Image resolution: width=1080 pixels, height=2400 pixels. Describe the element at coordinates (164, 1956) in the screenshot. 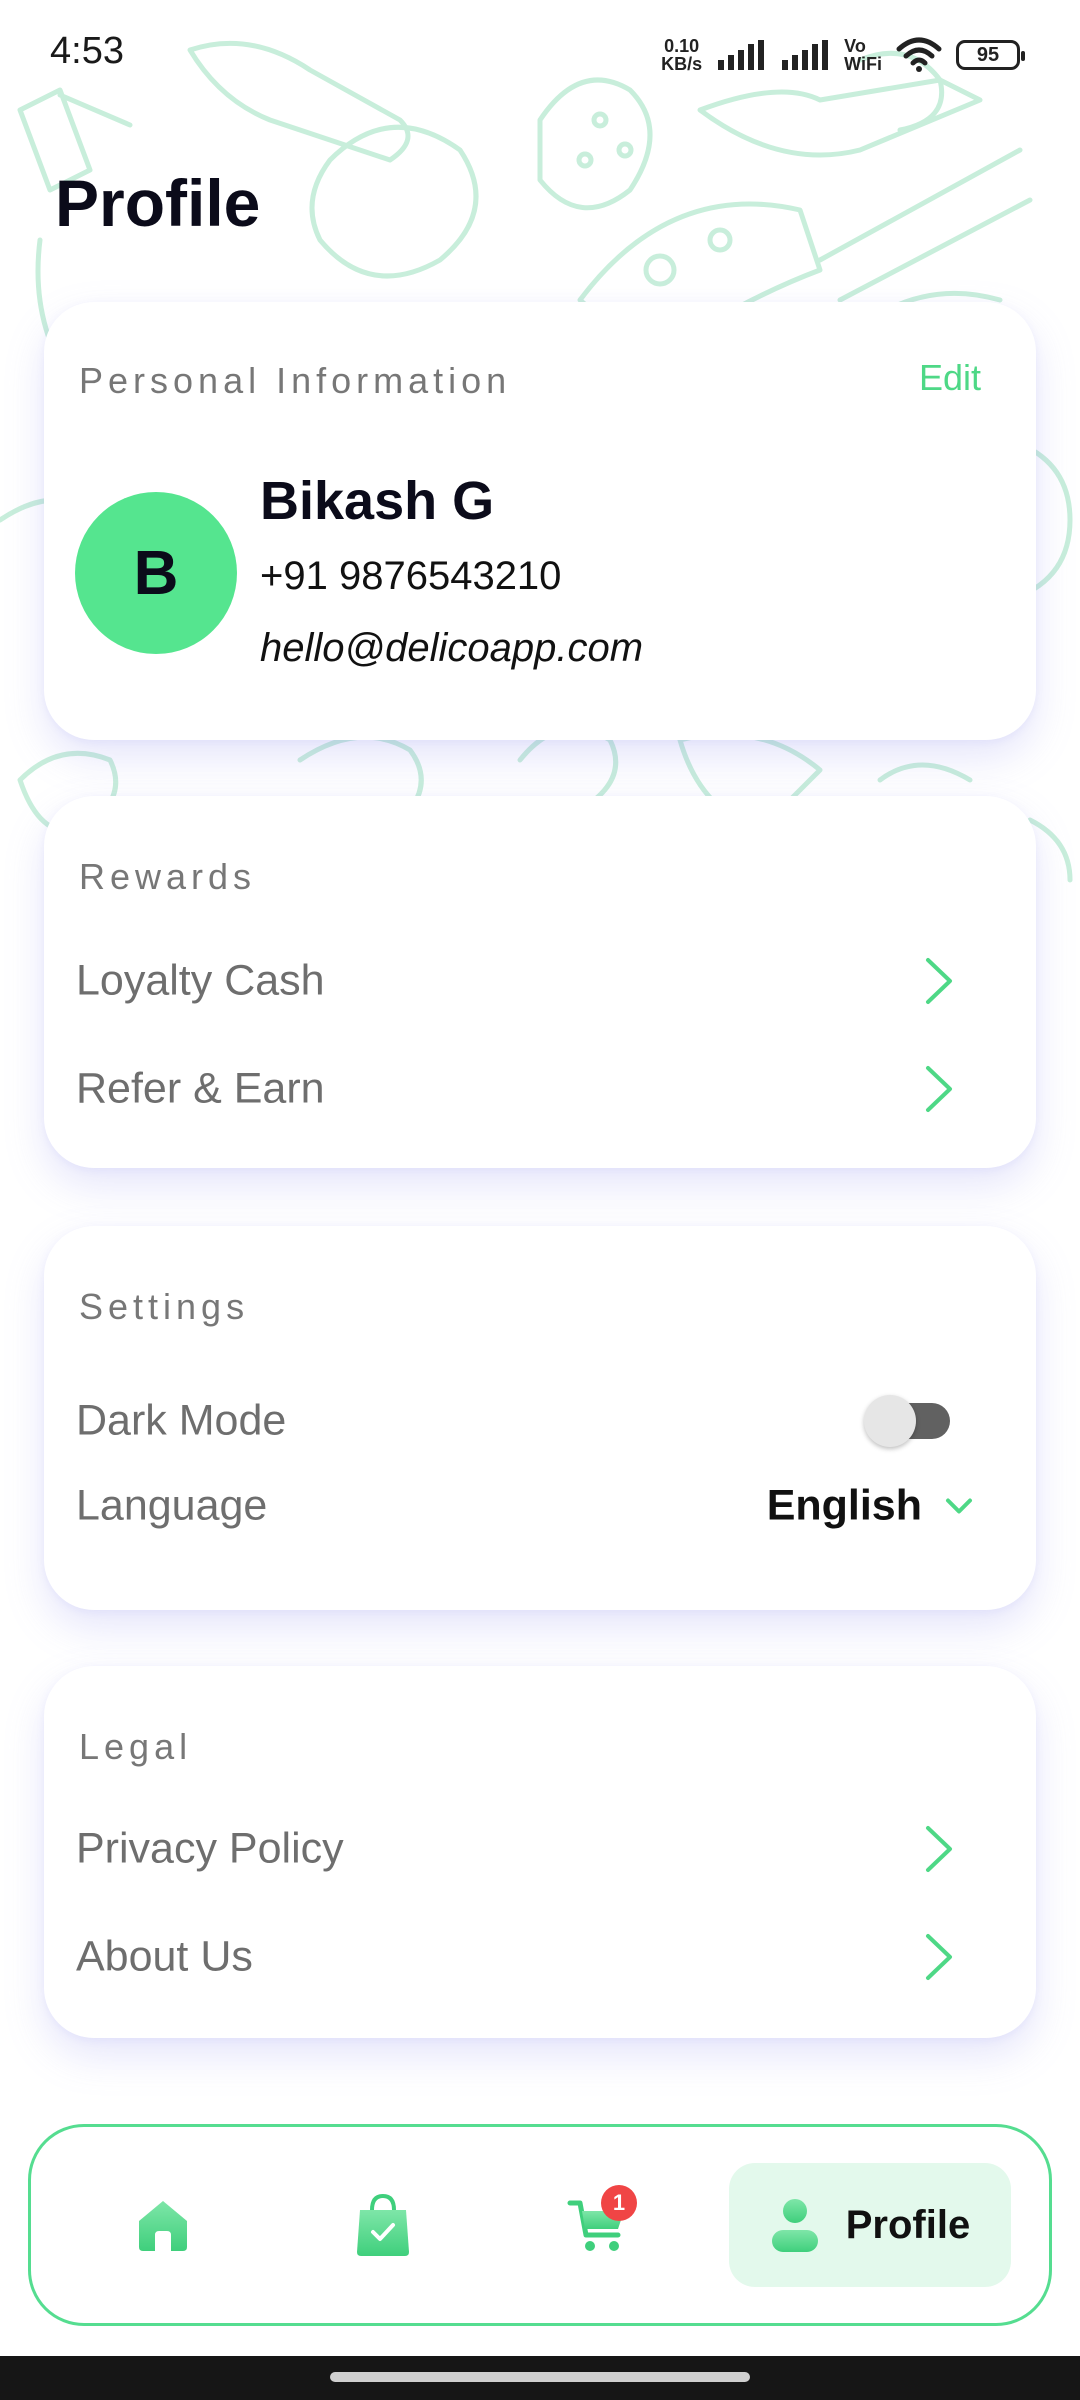

I see `about-us-label: About Us` at that location.